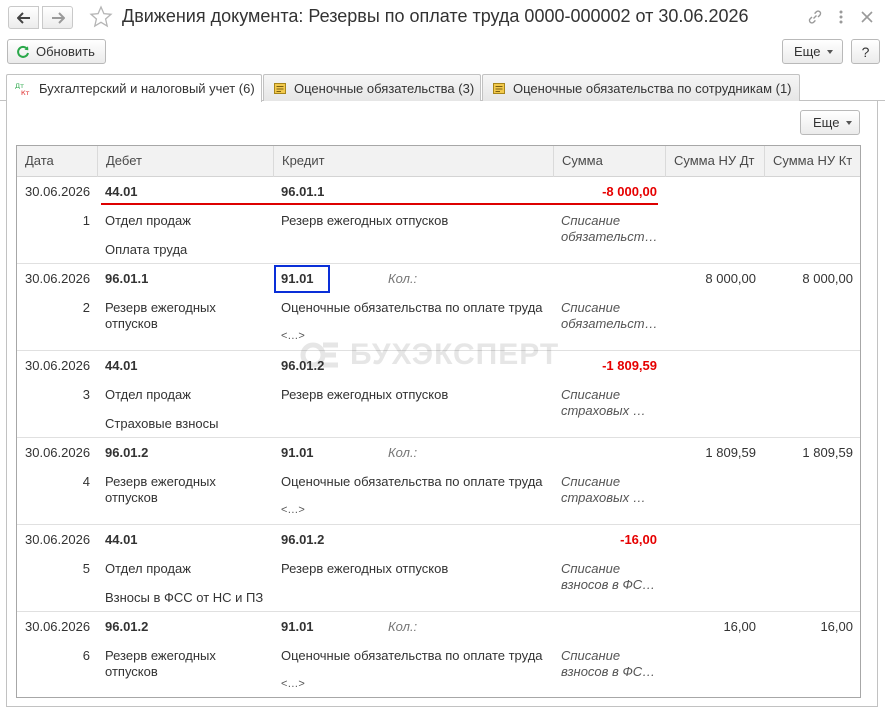 The image size is (885, 713). I want to click on more-vertical-icon, so click(841, 17).